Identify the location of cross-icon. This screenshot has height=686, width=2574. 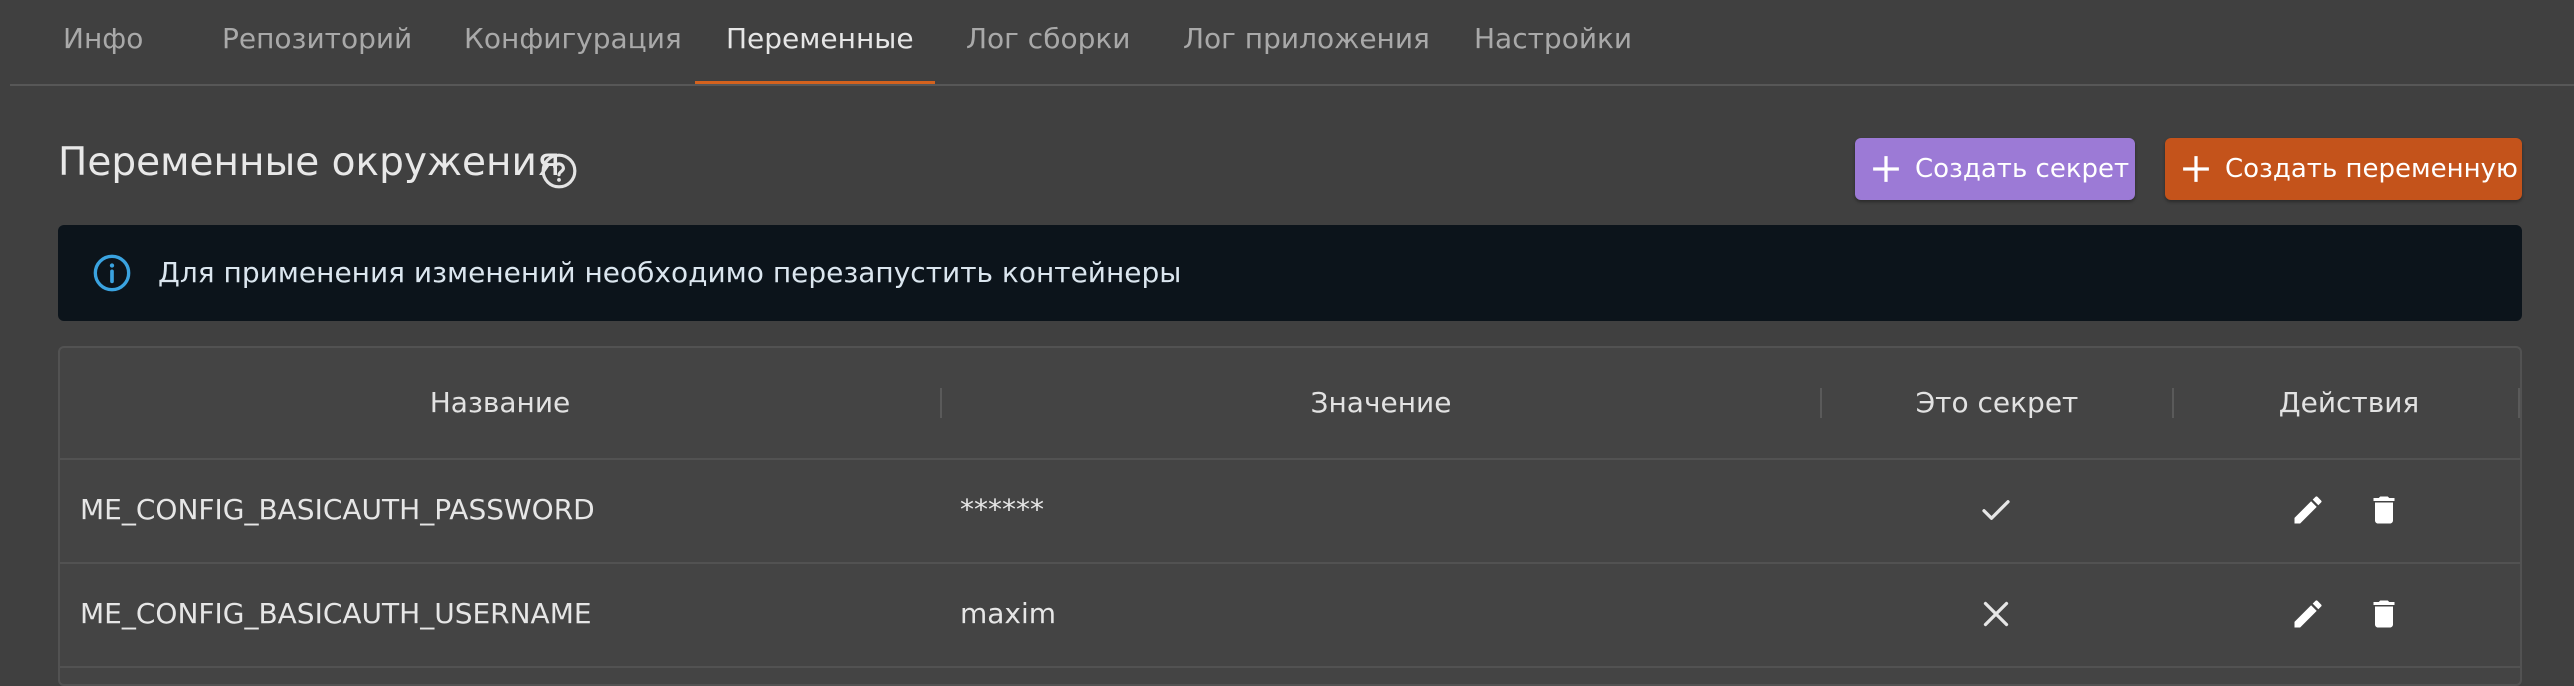
(1996, 614).